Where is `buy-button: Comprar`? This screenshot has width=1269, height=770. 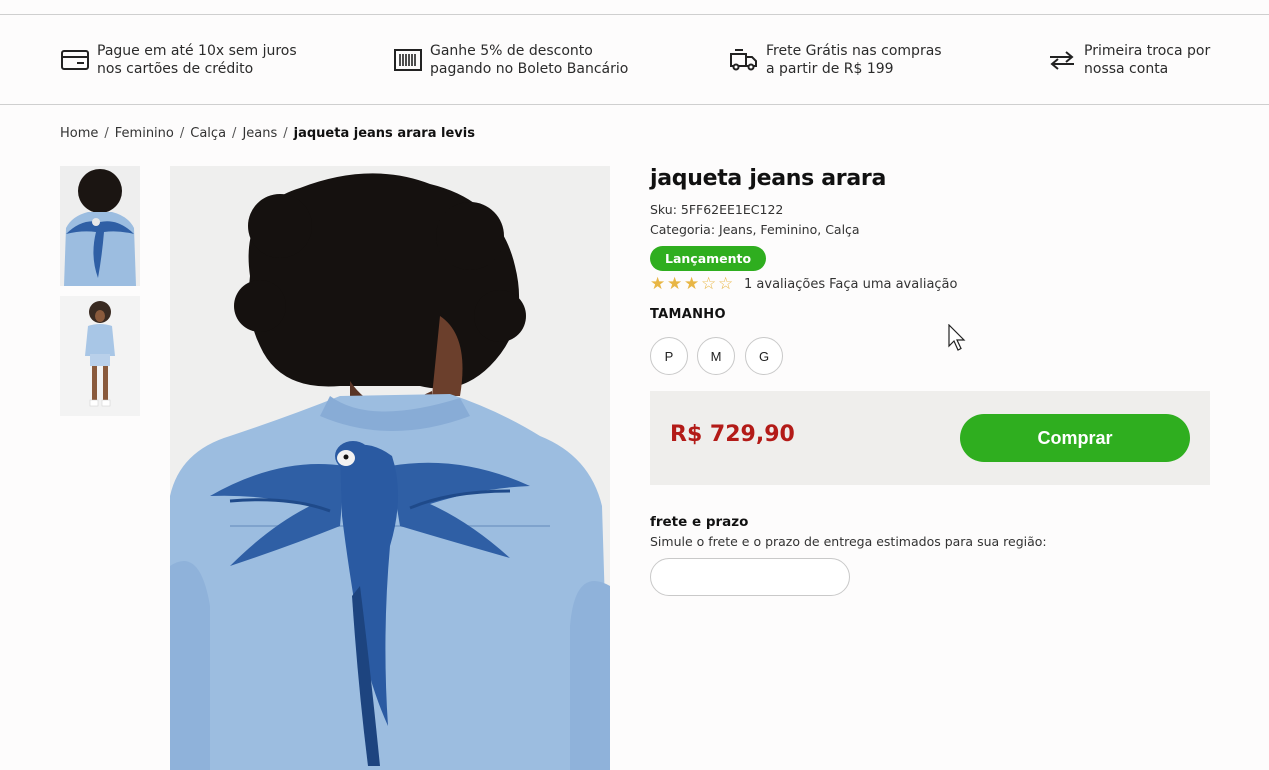 buy-button: Comprar is located at coordinates (1075, 438).